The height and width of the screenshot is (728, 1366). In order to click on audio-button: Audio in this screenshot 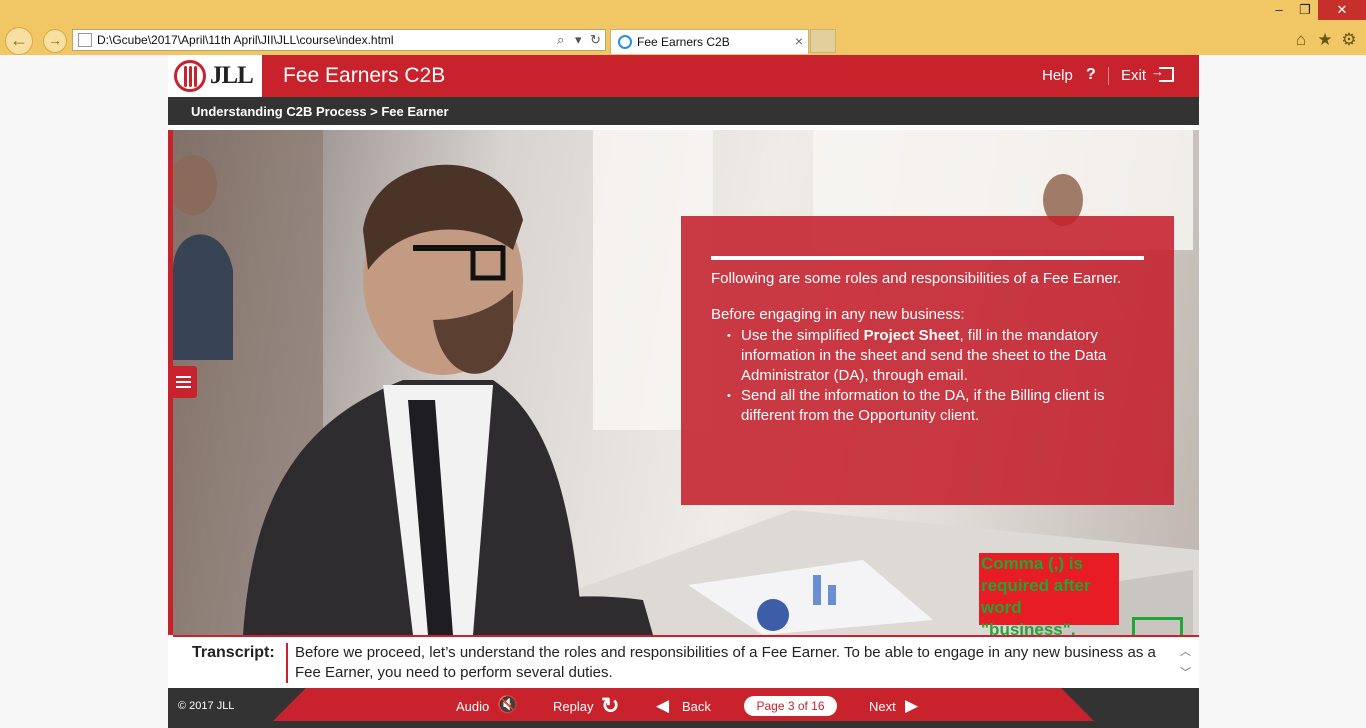, I will do `click(472, 706)`.